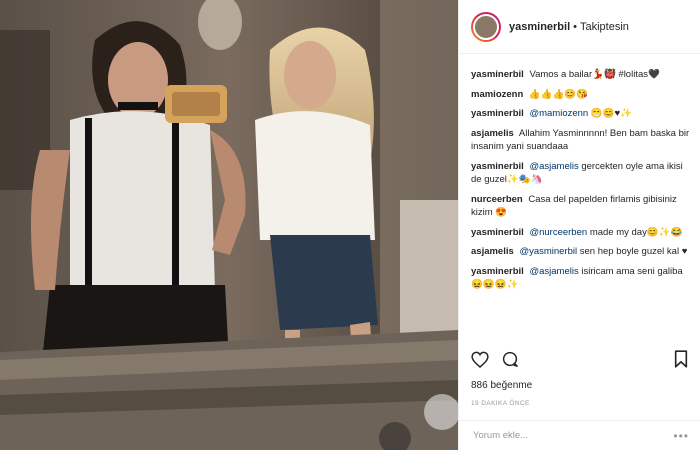  I want to click on comment-mention: @yasminerbil, so click(548, 251).